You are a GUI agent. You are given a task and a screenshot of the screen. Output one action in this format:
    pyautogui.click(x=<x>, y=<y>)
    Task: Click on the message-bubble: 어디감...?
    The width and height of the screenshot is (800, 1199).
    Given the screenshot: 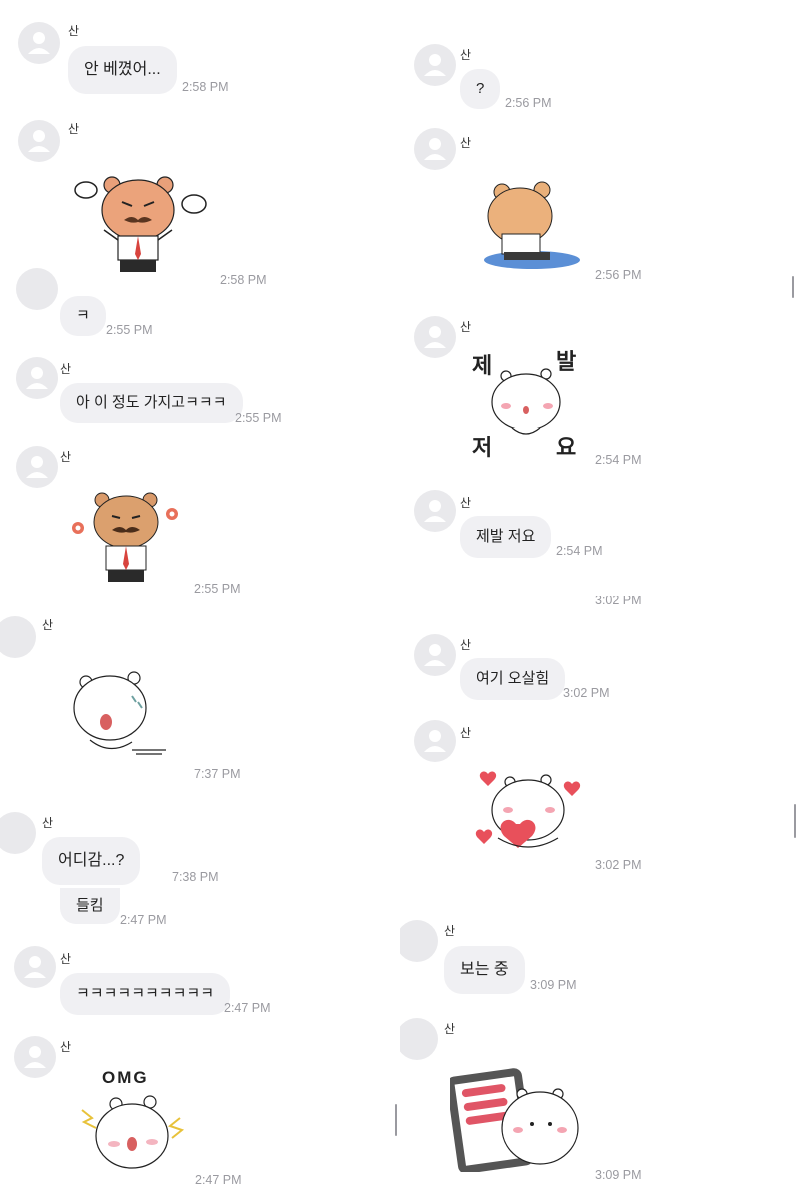 What is the action you would take?
    pyautogui.click(x=91, y=861)
    